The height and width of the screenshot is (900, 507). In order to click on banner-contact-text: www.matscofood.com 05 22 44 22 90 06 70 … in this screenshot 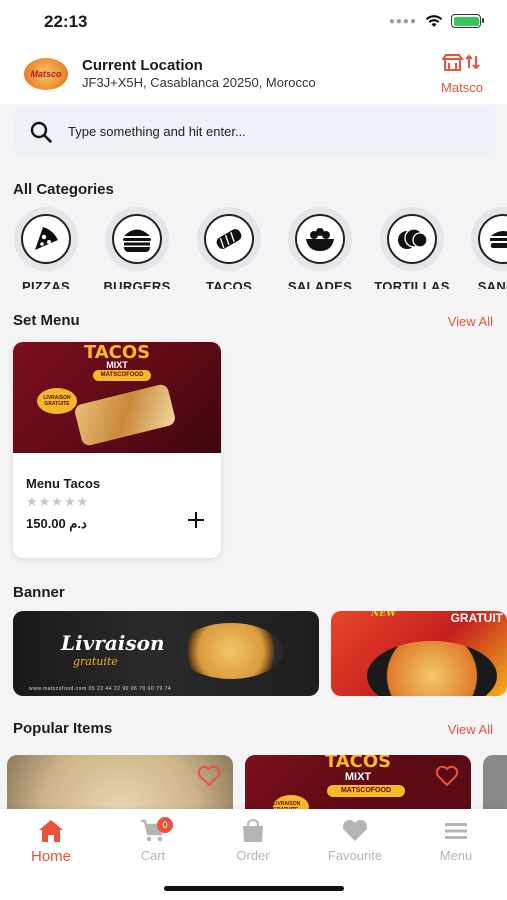, I will do `click(100, 689)`.